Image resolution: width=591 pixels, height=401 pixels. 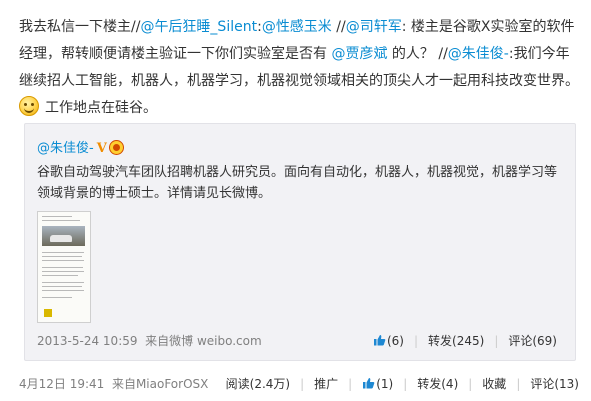 I want to click on promote-button: 推广, so click(x=326, y=383).